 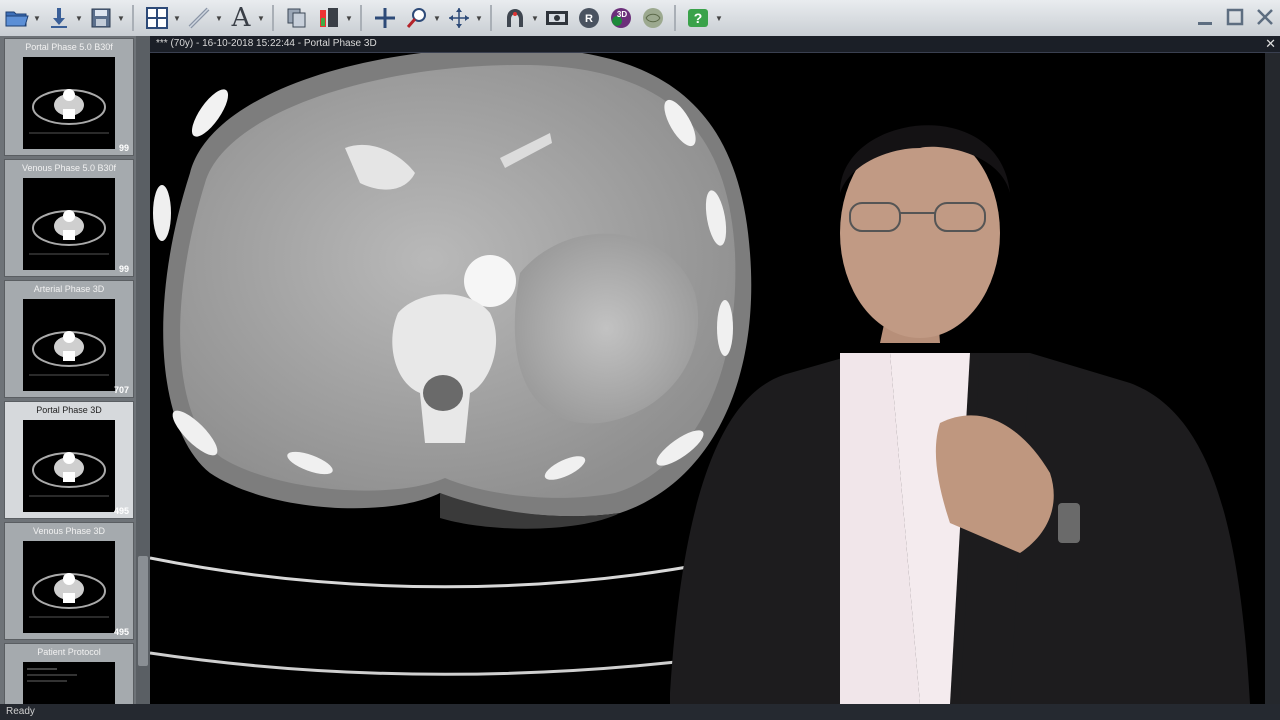 I want to click on series-label: Venous Phase 3D, so click(x=69, y=531).